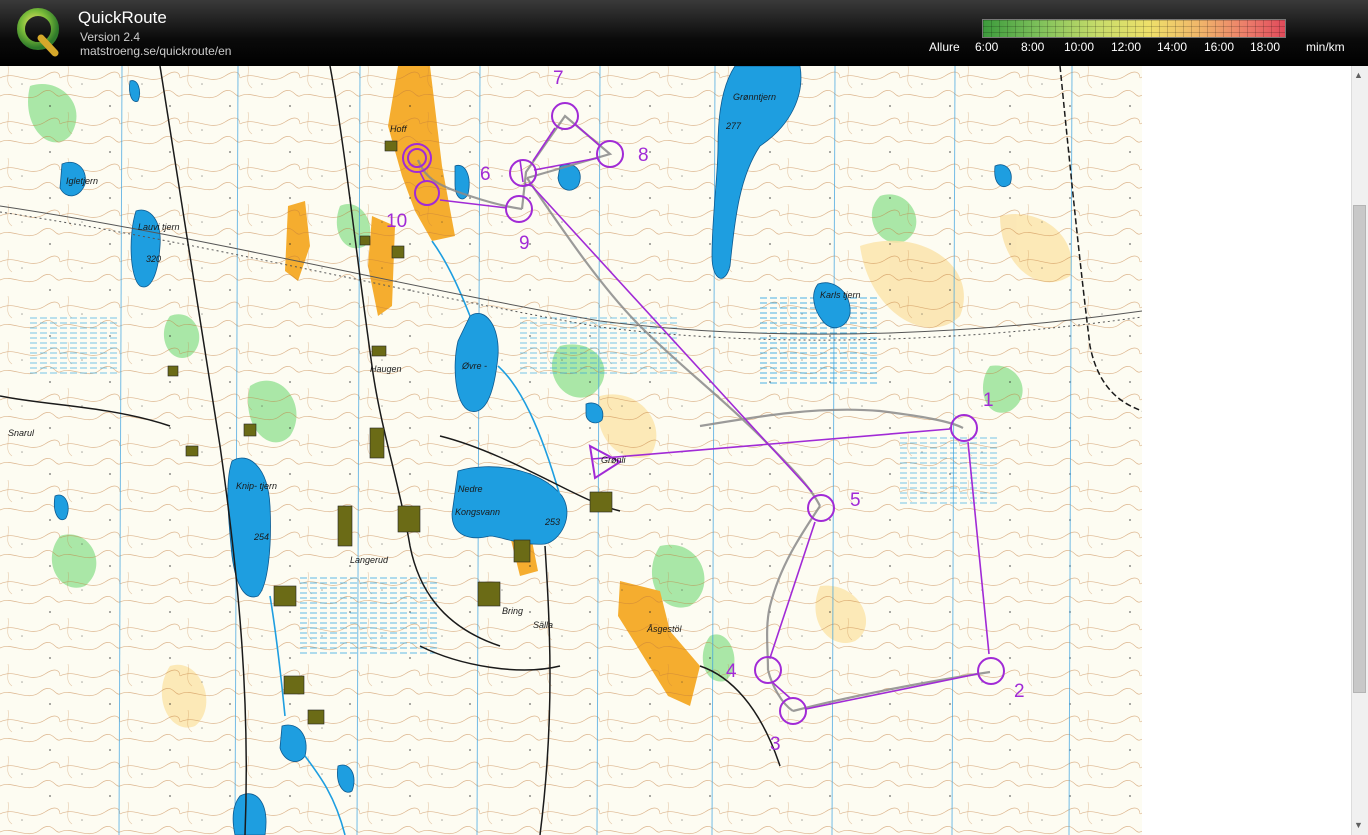  What do you see at coordinates (524, 243) in the screenshot?
I see `control-number-9: 9` at bounding box center [524, 243].